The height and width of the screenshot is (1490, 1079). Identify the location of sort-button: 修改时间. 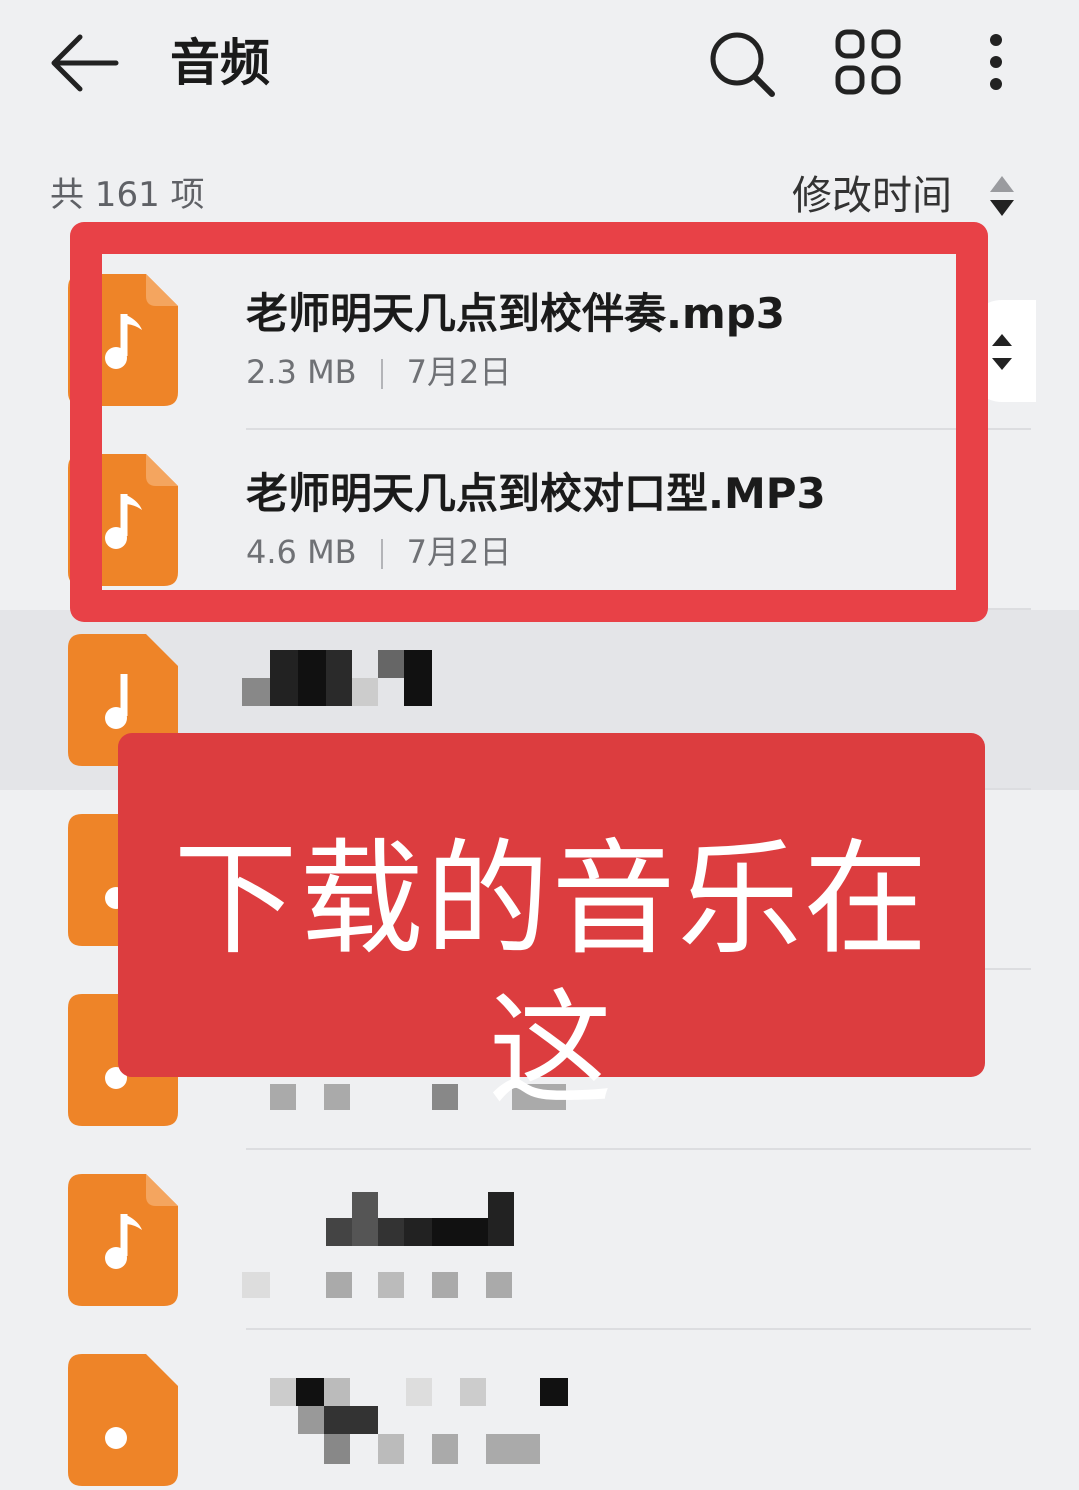
(872, 196).